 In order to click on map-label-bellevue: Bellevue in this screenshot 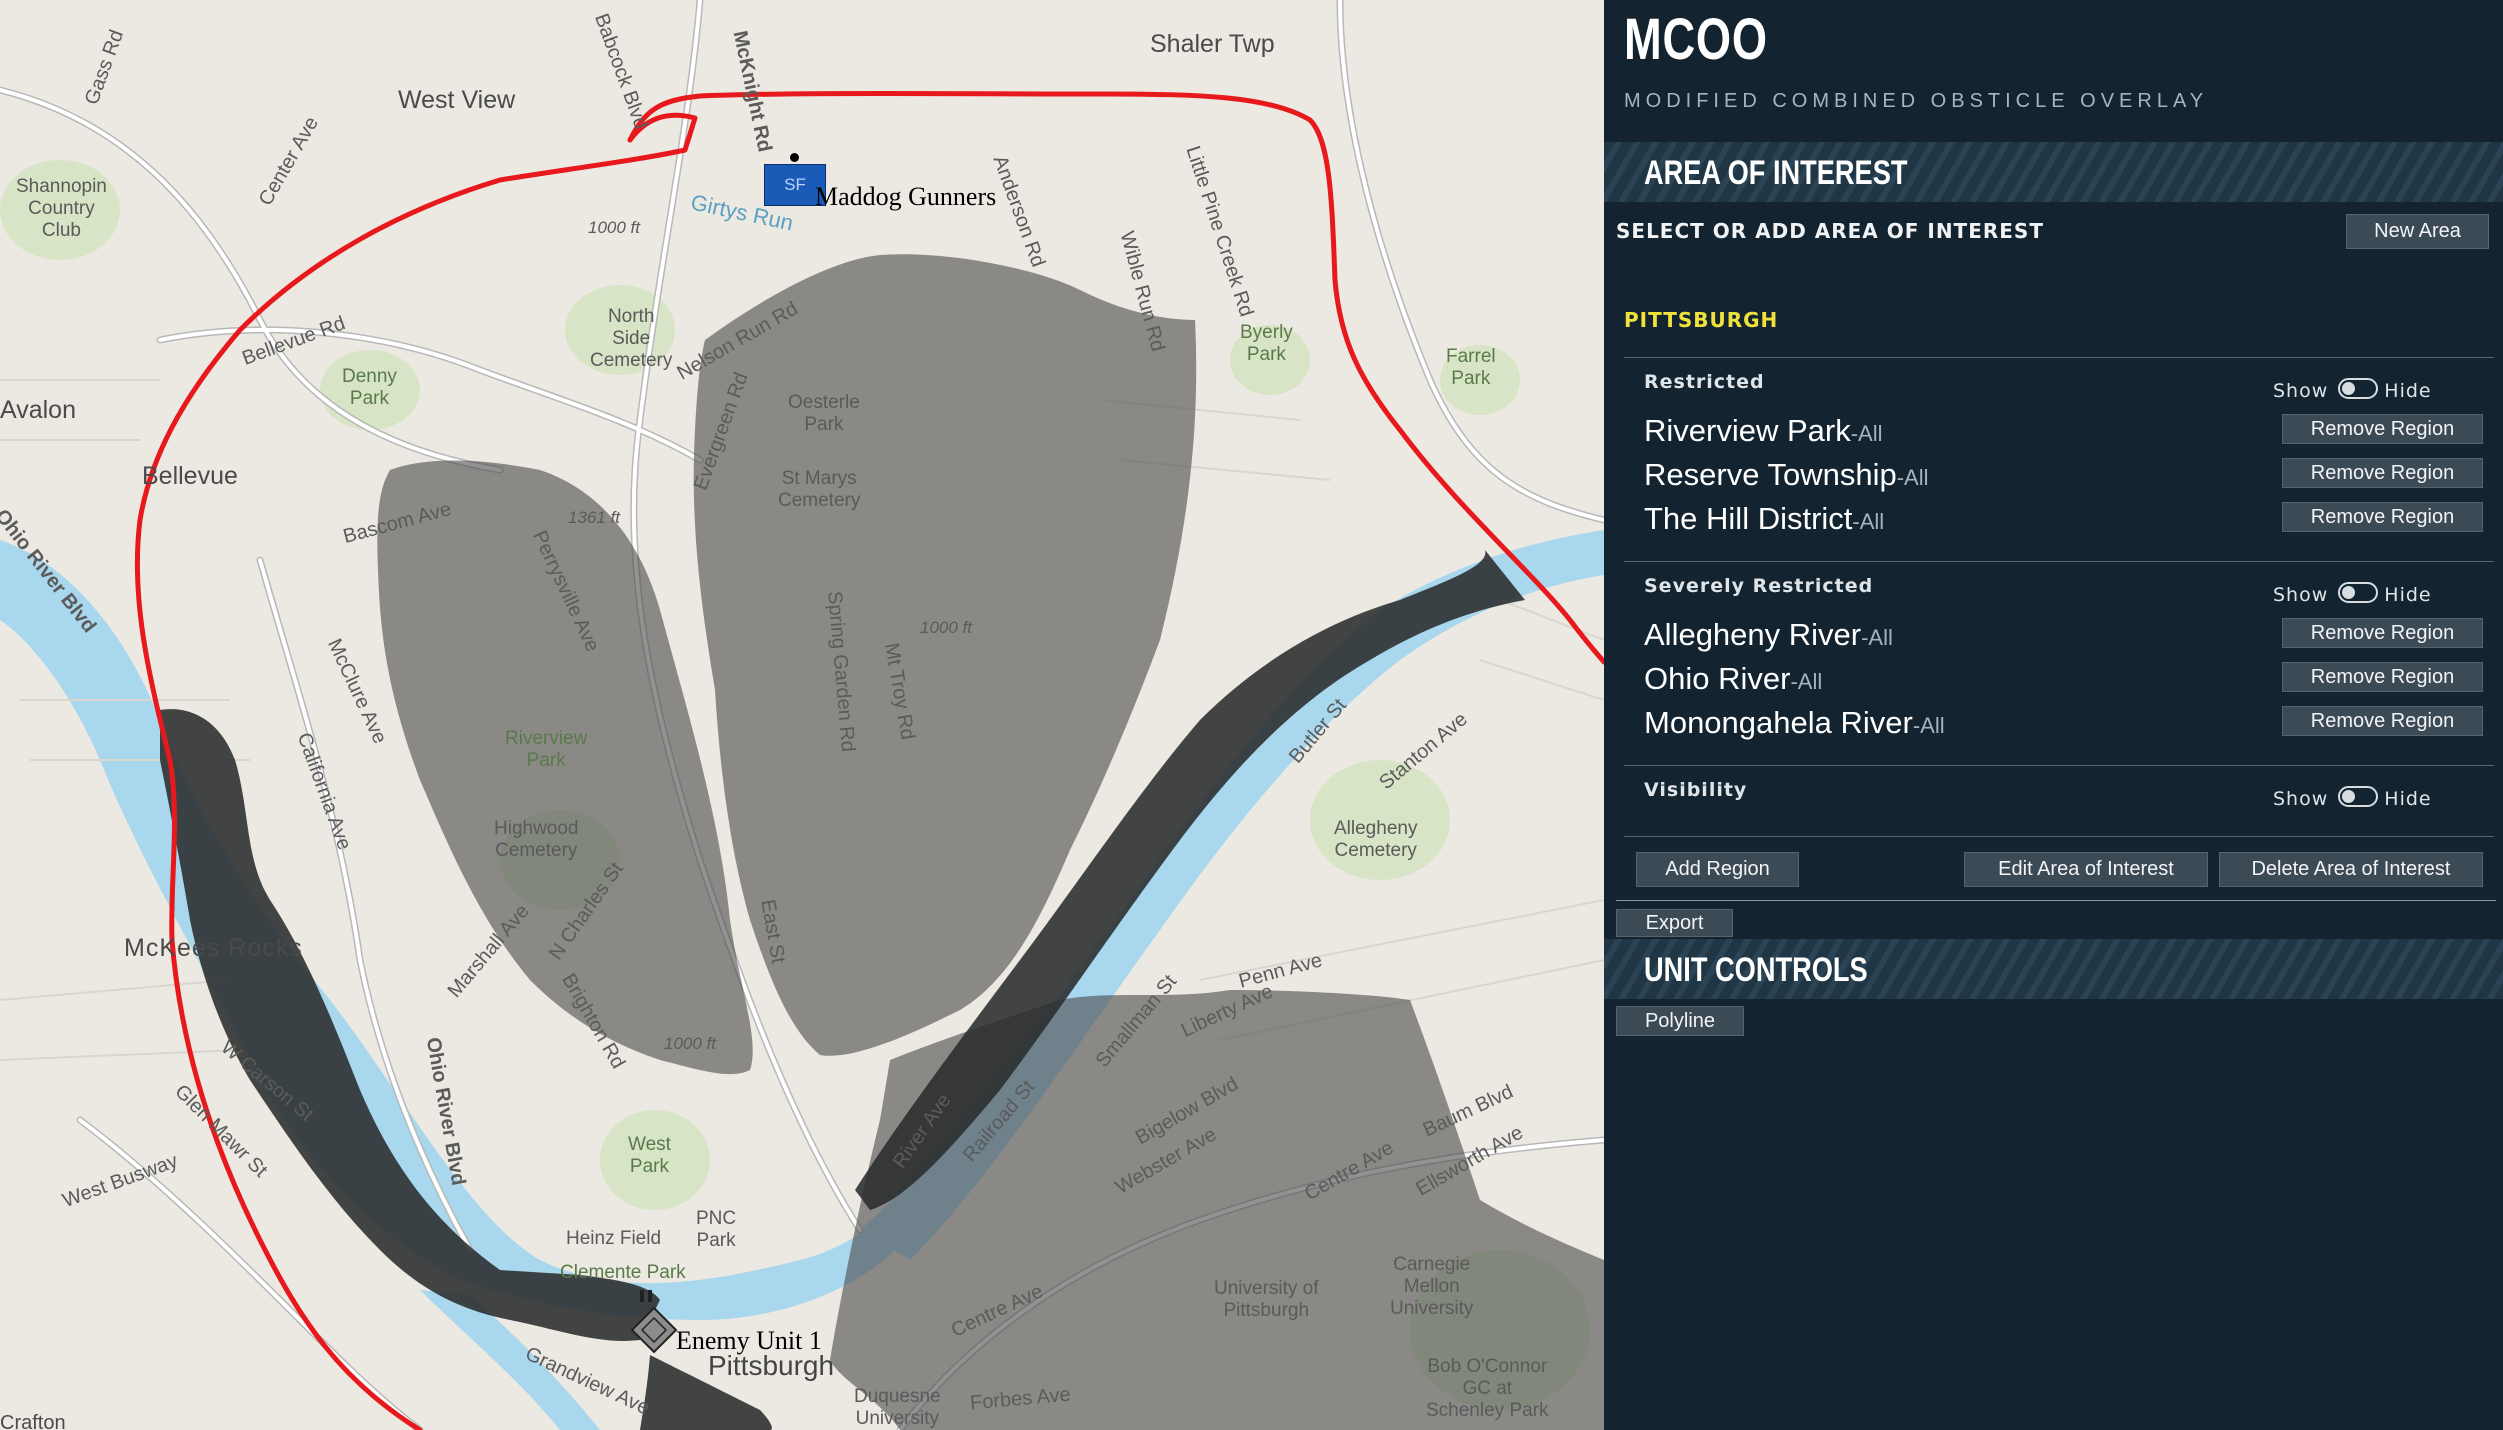, I will do `click(190, 476)`.